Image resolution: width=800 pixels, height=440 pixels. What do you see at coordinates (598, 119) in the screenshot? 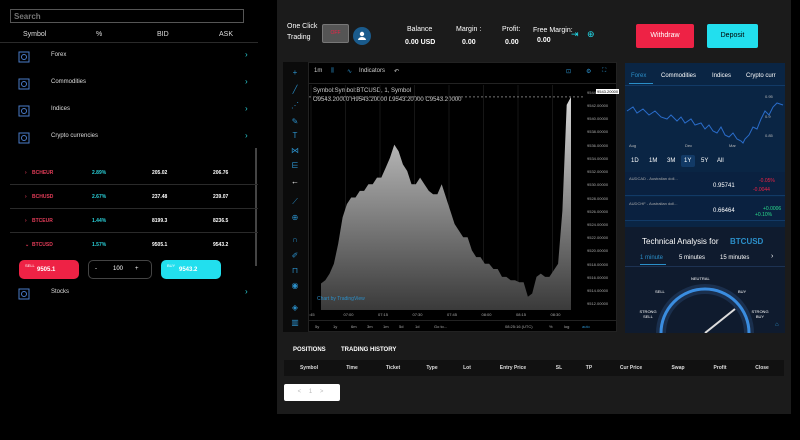
I see `price-tick: 9540.00000` at bounding box center [598, 119].